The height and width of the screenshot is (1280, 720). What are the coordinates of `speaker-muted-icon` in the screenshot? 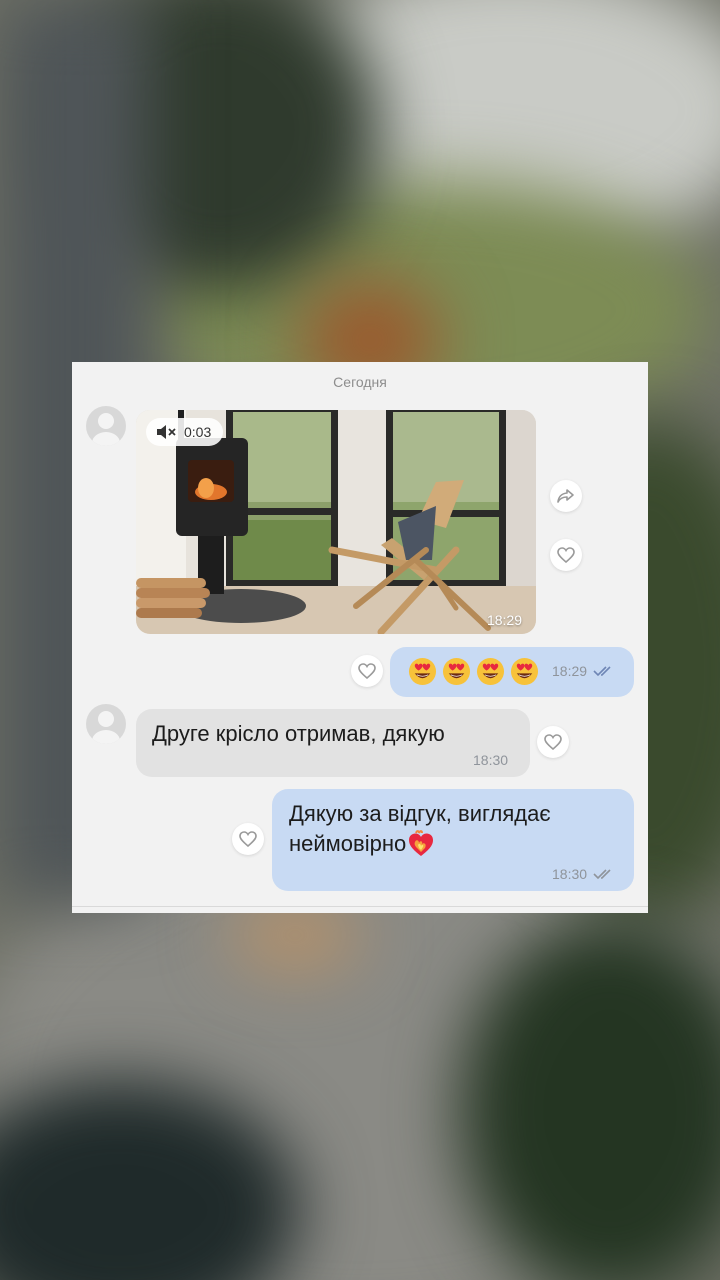 It's located at (166, 432).